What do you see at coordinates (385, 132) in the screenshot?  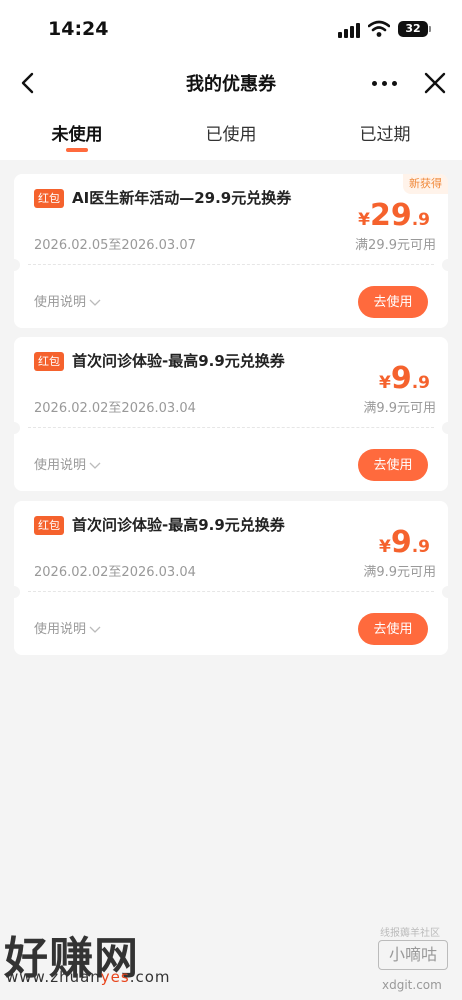 I see `tab-expired: 已过期` at bounding box center [385, 132].